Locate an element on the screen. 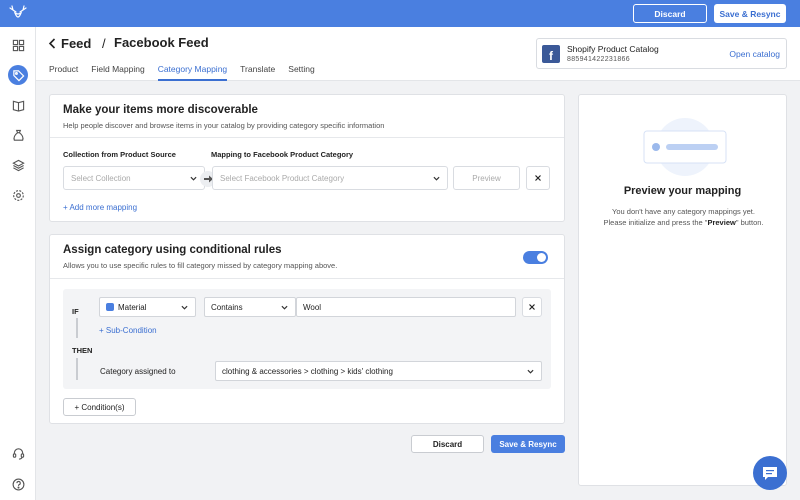 This screenshot has height=500, width=800. chat-bubble-icon is located at coordinates (770, 473).